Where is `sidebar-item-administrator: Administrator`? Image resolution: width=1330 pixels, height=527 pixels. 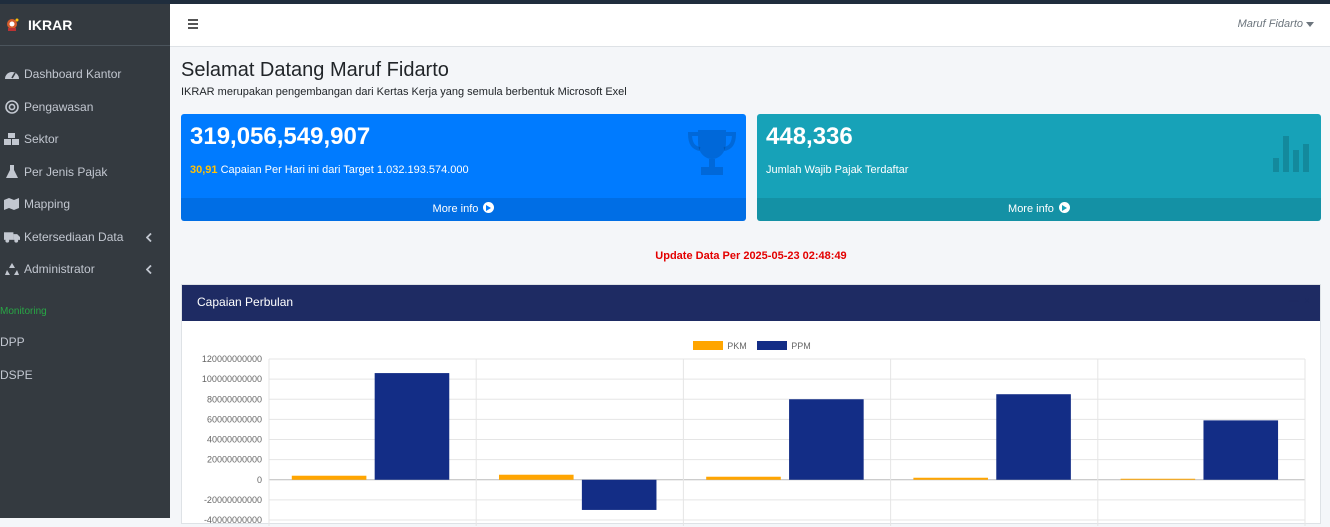
sidebar-item-administrator: Administrator is located at coordinates (85, 269).